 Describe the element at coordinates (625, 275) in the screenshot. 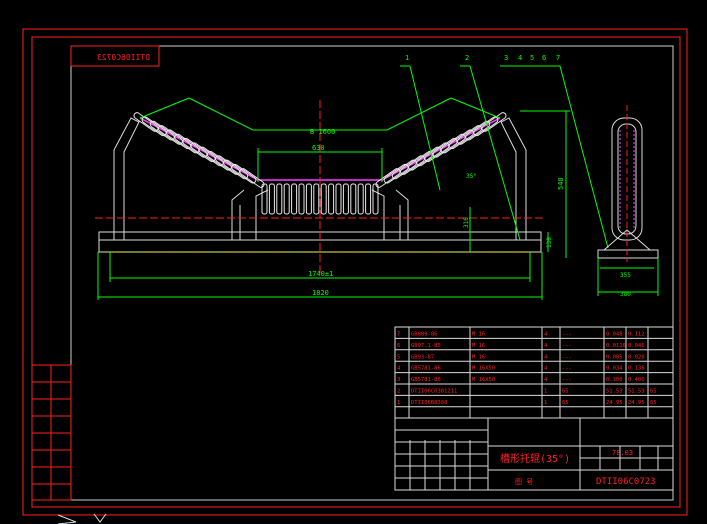

I see `side-width-inner-label: 355` at that location.